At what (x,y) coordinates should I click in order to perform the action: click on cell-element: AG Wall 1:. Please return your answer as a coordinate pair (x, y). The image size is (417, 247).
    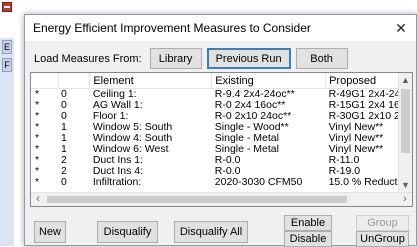
    Looking at the image, I should click on (117, 105).